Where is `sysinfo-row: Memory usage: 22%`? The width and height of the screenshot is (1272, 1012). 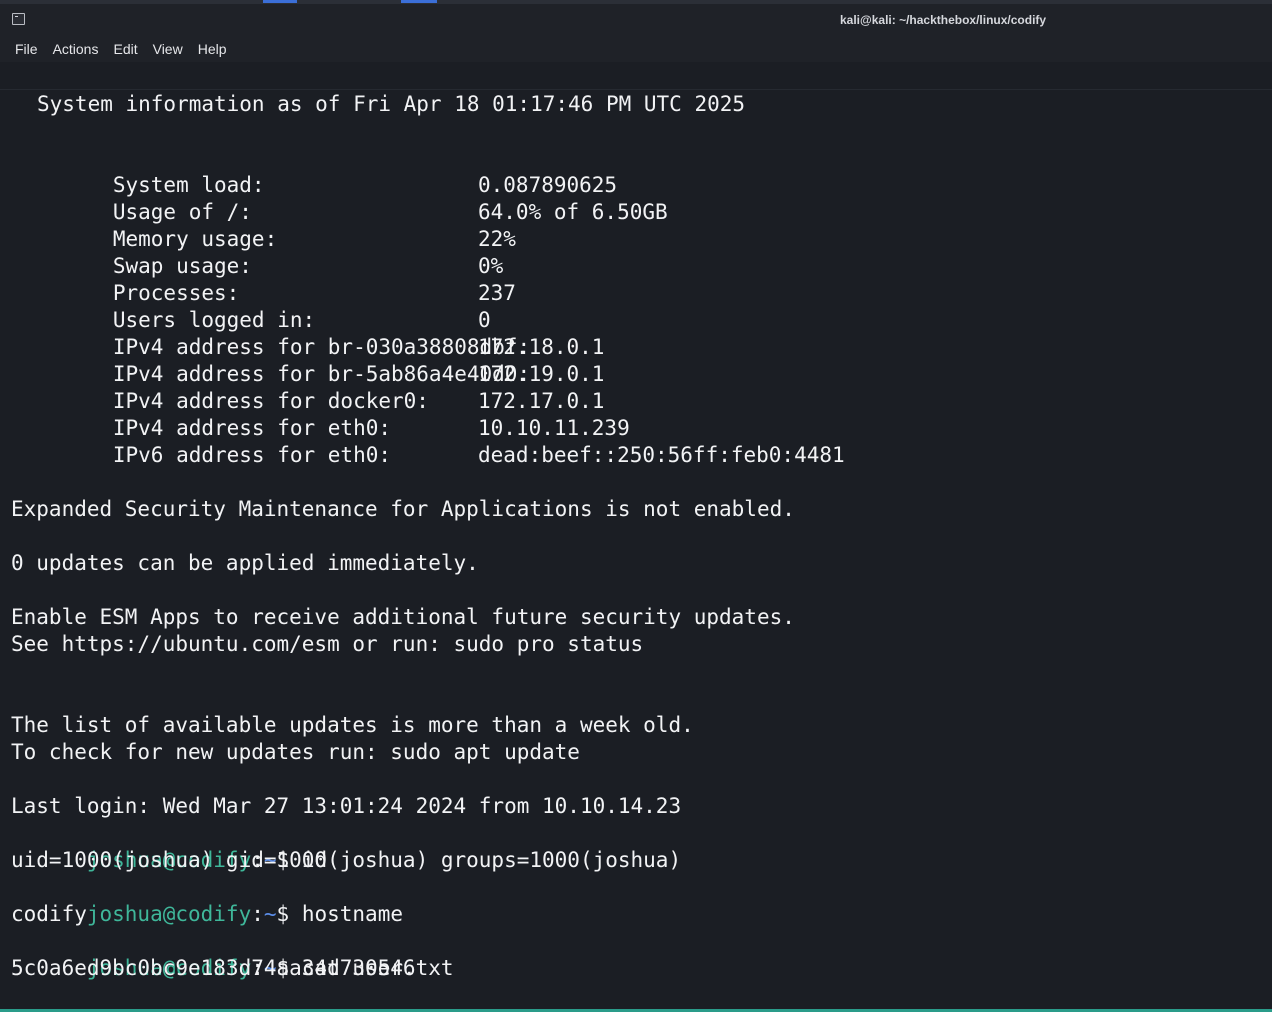
sysinfo-row: Memory usage: 22% is located at coordinates (587, 225).